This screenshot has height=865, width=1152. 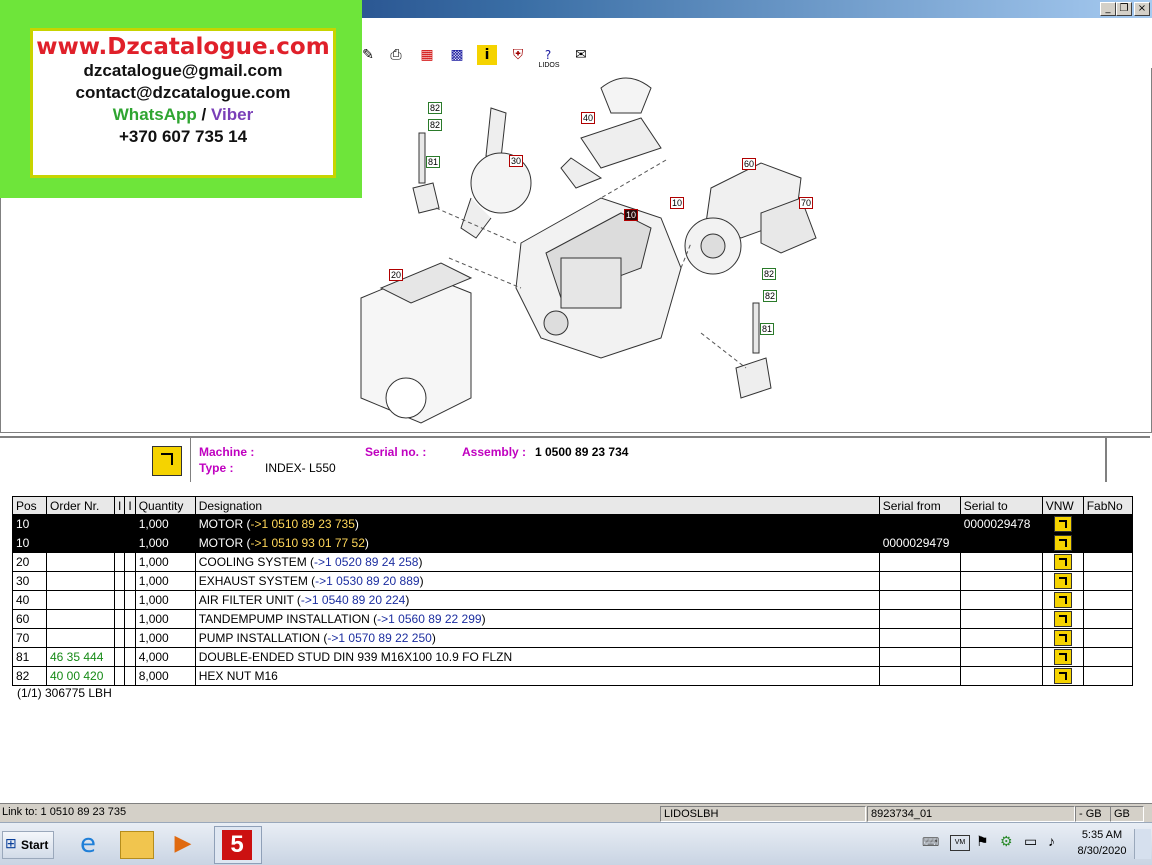 What do you see at coordinates (806, 202) in the screenshot?
I see `callout-70: 70` at bounding box center [806, 202].